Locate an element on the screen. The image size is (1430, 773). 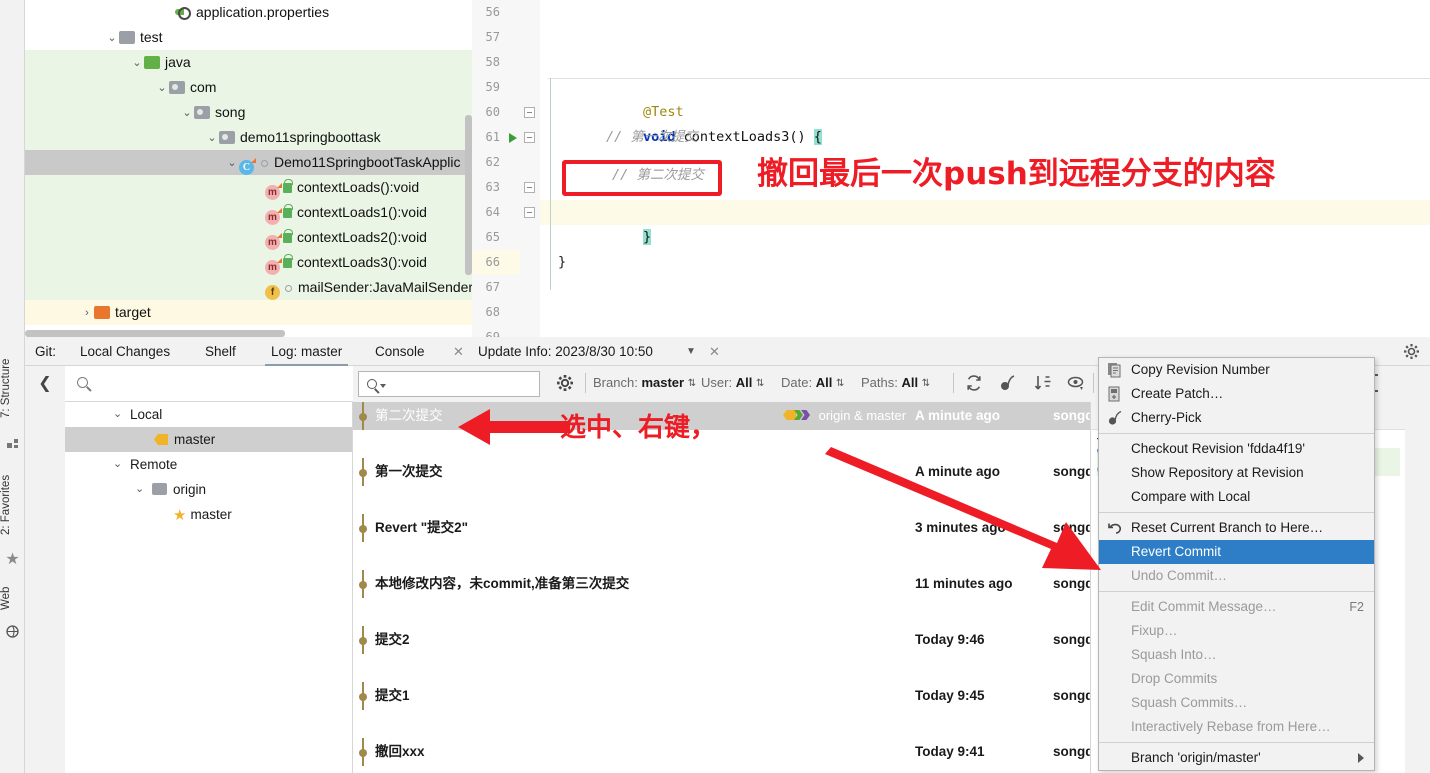
tree-item-contextloads2: m contextLoads2():void is located at coordinates (248, 237).